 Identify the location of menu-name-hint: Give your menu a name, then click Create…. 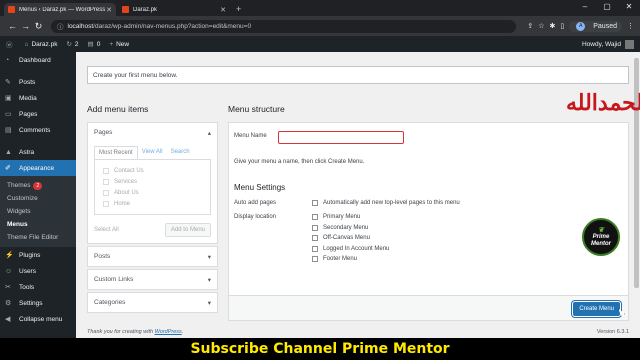
(299, 162).